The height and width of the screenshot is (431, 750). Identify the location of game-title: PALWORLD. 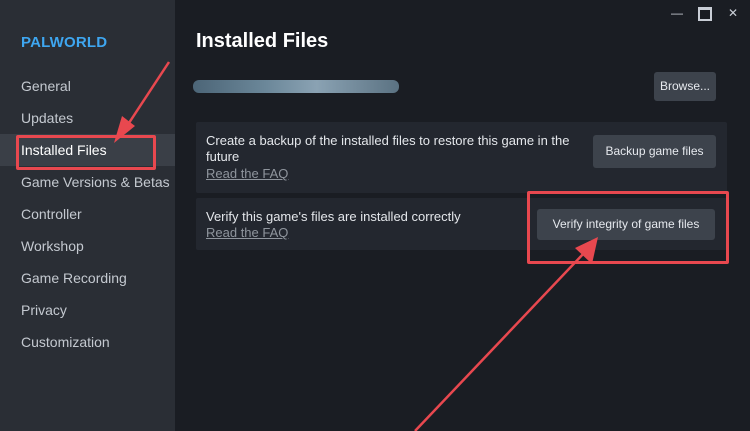
(64, 42).